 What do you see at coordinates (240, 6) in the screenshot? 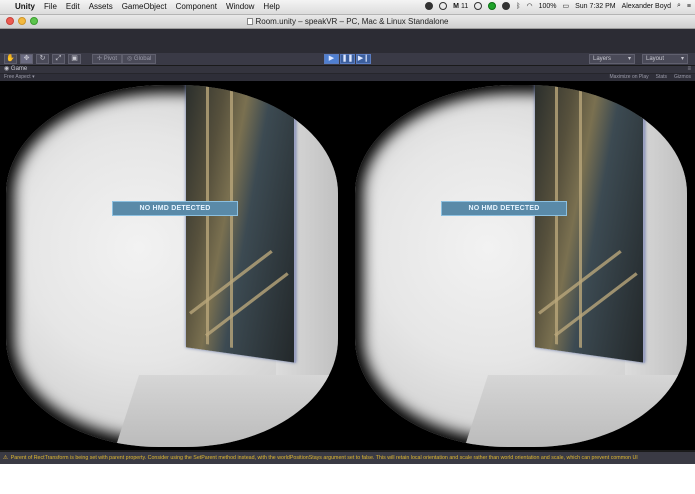
I see `menu-window: Window` at bounding box center [240, 6].